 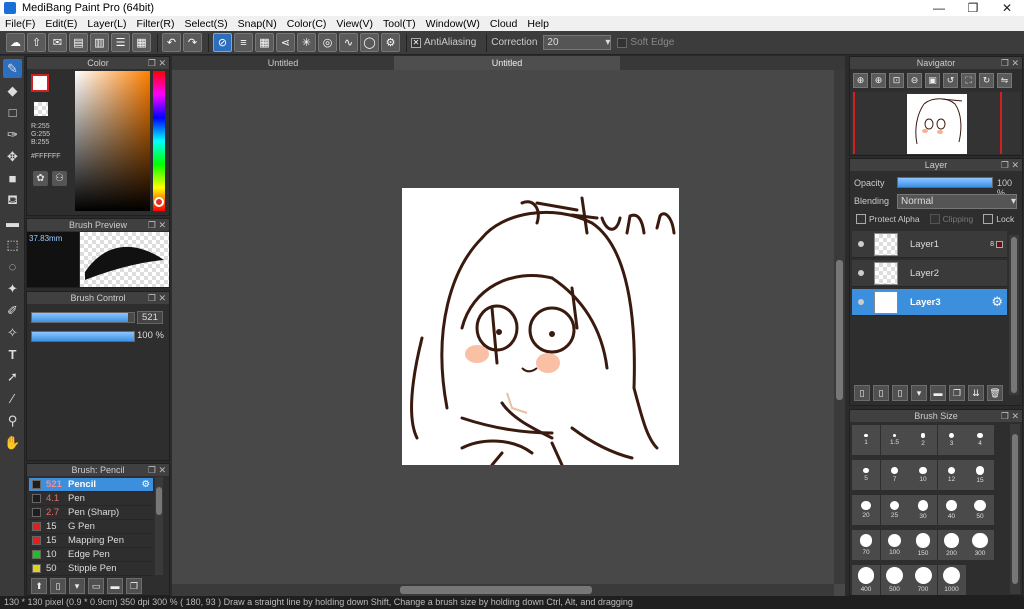 What do you see at coordinates (997, 302) in the screenshot?
I see `layer-settings-gear-icon: ⚙` at bounding box center [997, 302].